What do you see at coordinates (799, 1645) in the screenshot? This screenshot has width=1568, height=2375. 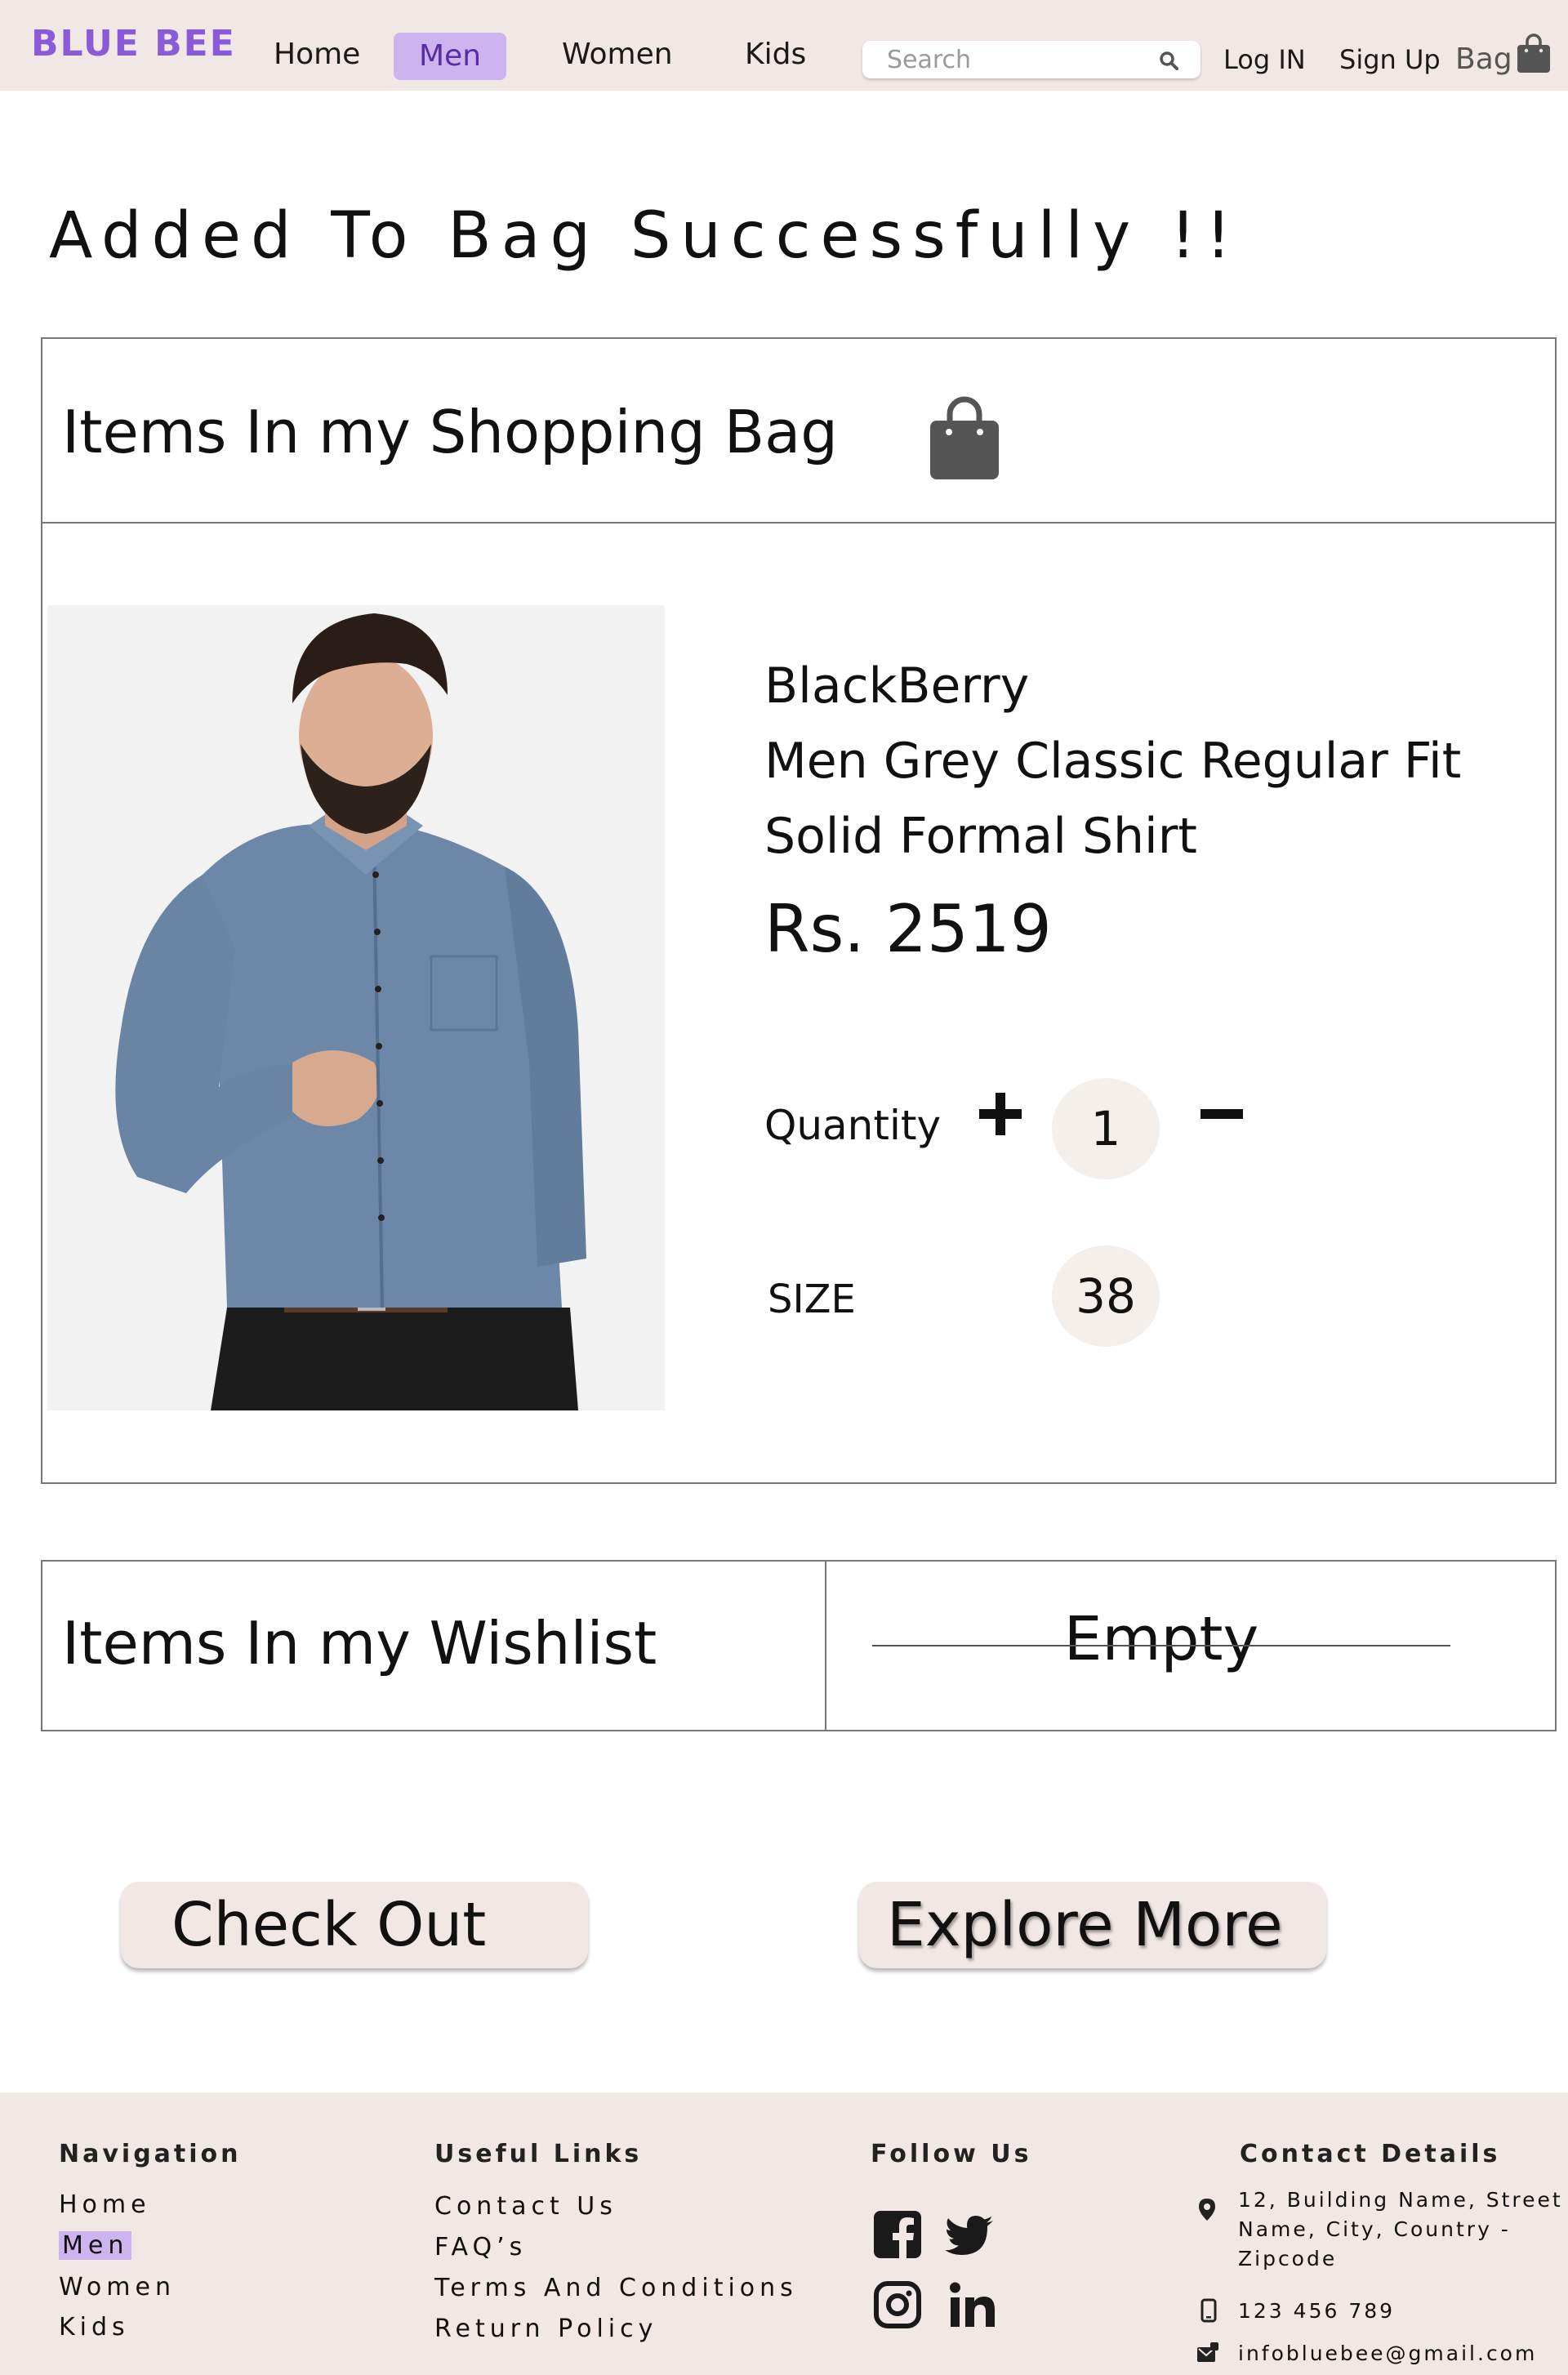 I see `wishlist-panel: Items In my Wishlist Empty` at bounding box center [799, 1645].